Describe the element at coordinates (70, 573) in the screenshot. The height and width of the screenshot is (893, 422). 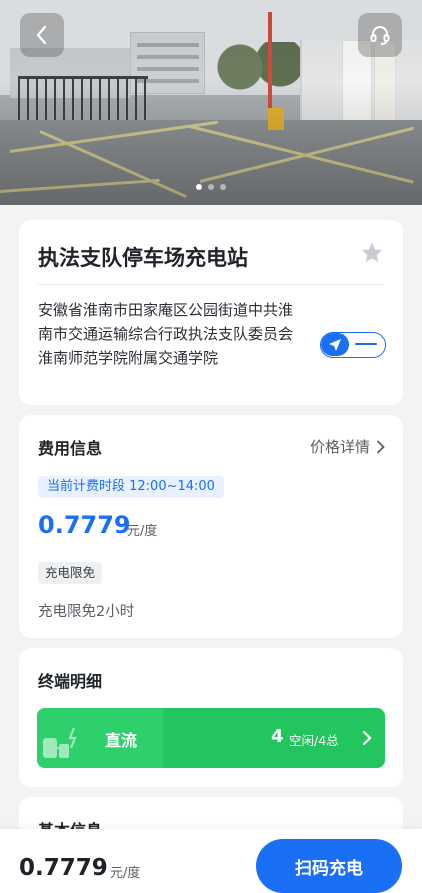
I see `free-charge-badge: 充电限免` at that location.